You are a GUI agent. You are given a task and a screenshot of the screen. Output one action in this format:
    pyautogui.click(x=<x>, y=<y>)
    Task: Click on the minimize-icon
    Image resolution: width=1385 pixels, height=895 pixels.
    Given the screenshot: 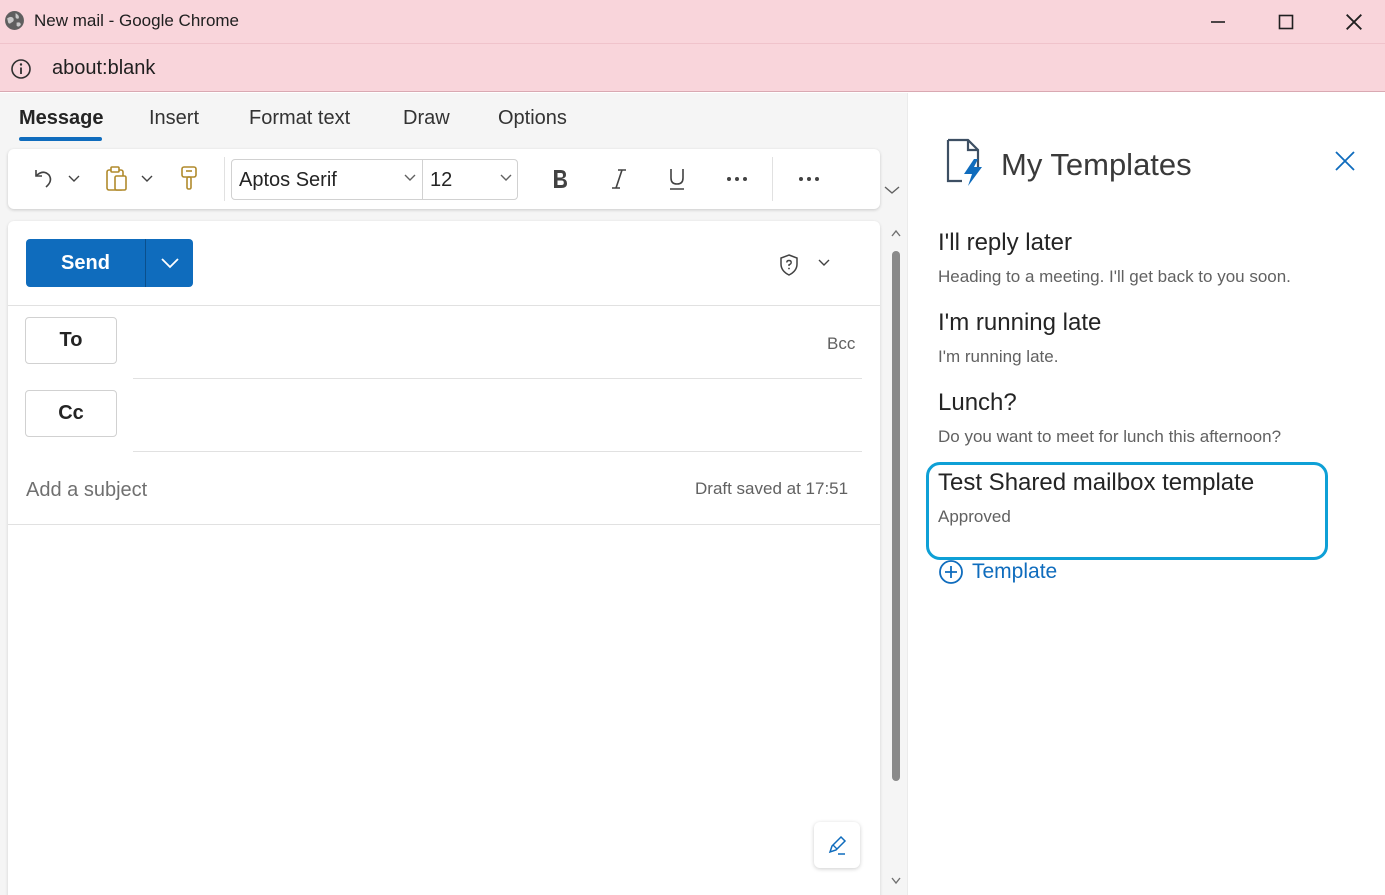 What is the action you would take?
    pyautogui.click(x=1218, y=21)
    